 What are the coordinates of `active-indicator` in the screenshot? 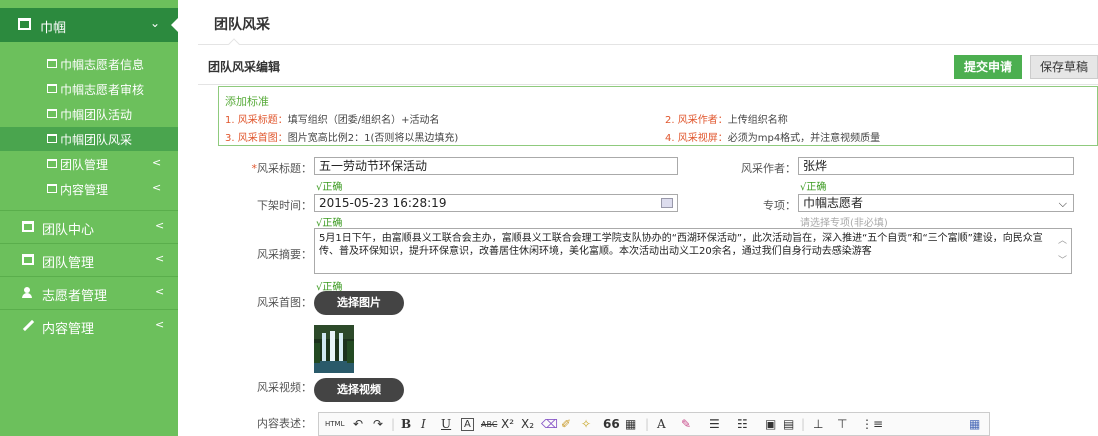 It's located at (175, 25).